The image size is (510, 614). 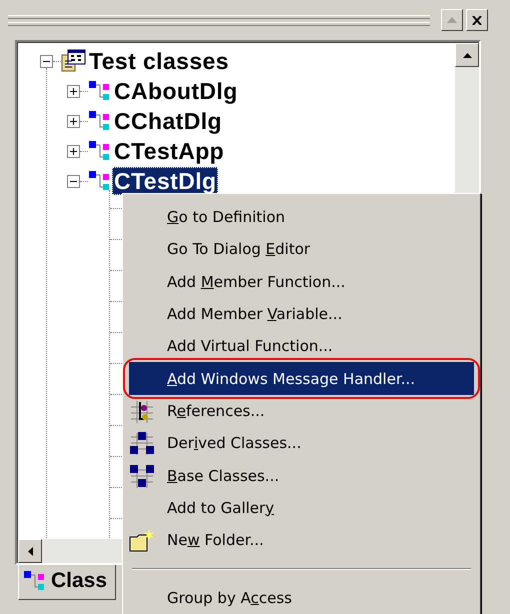 I want to click on menu-item: Go To Dialog Editor, so click(x=238, y=249).